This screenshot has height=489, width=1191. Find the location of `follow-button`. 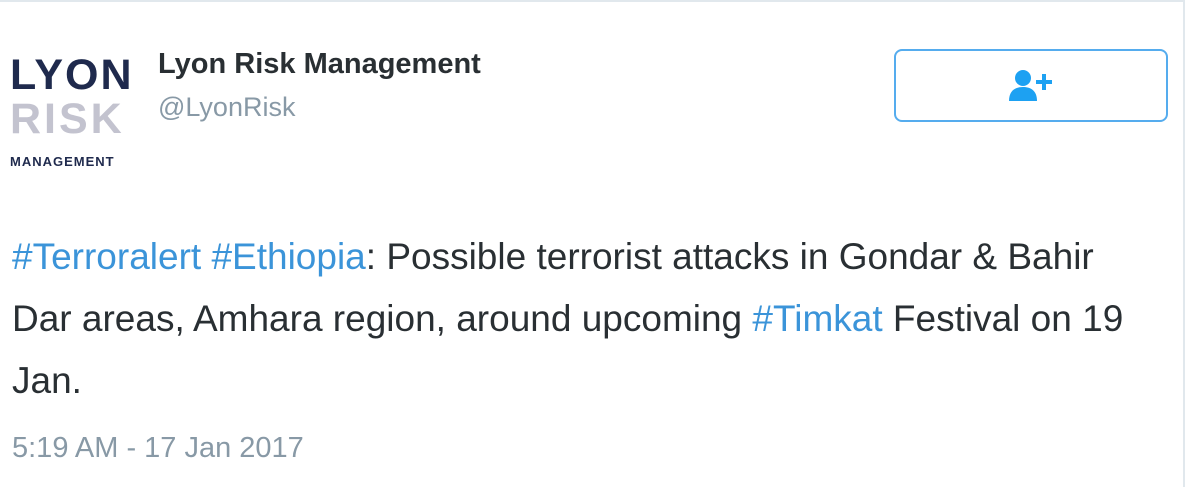

follow-button is located at coordinates (1031, 85).